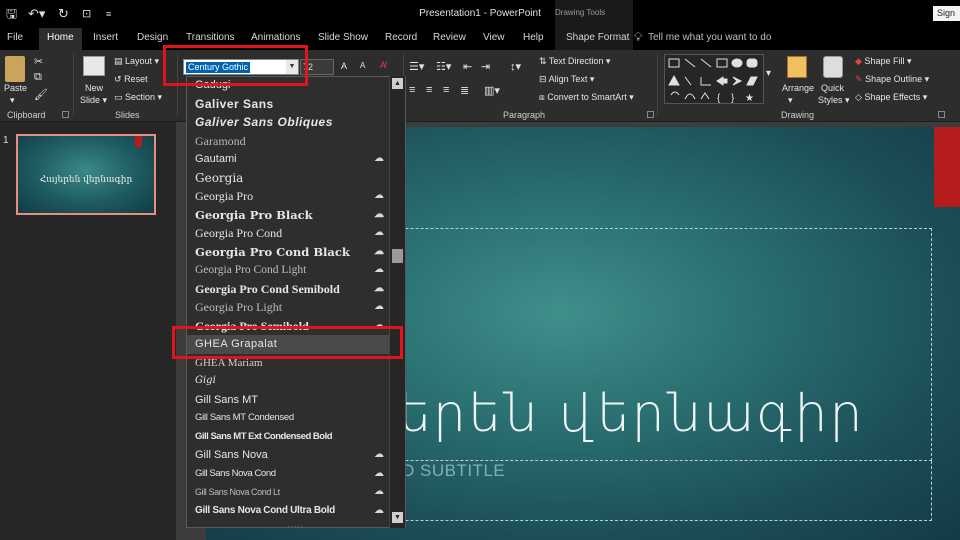 The height and width of the screenshot is (540, 960). Describe the element at coordinates (289, 141) in the screenshot. I see `font-item-garamond: Garamond` at that location.